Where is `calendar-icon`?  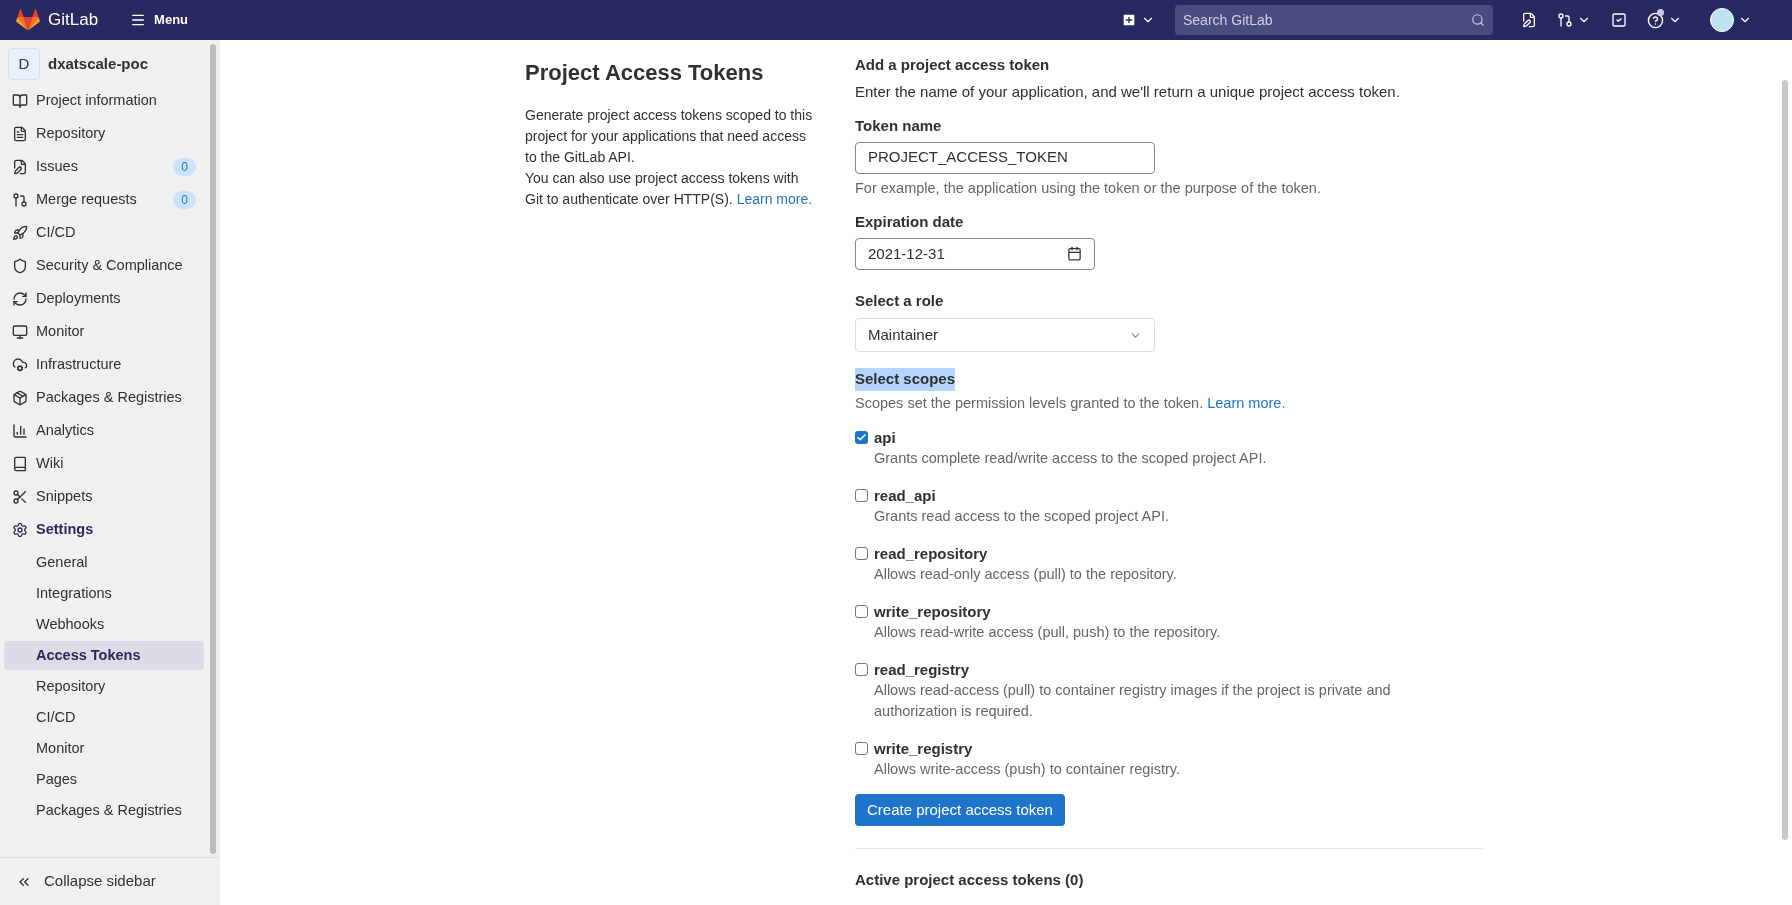
calendar-icon is located at coordinates (1074, 254).